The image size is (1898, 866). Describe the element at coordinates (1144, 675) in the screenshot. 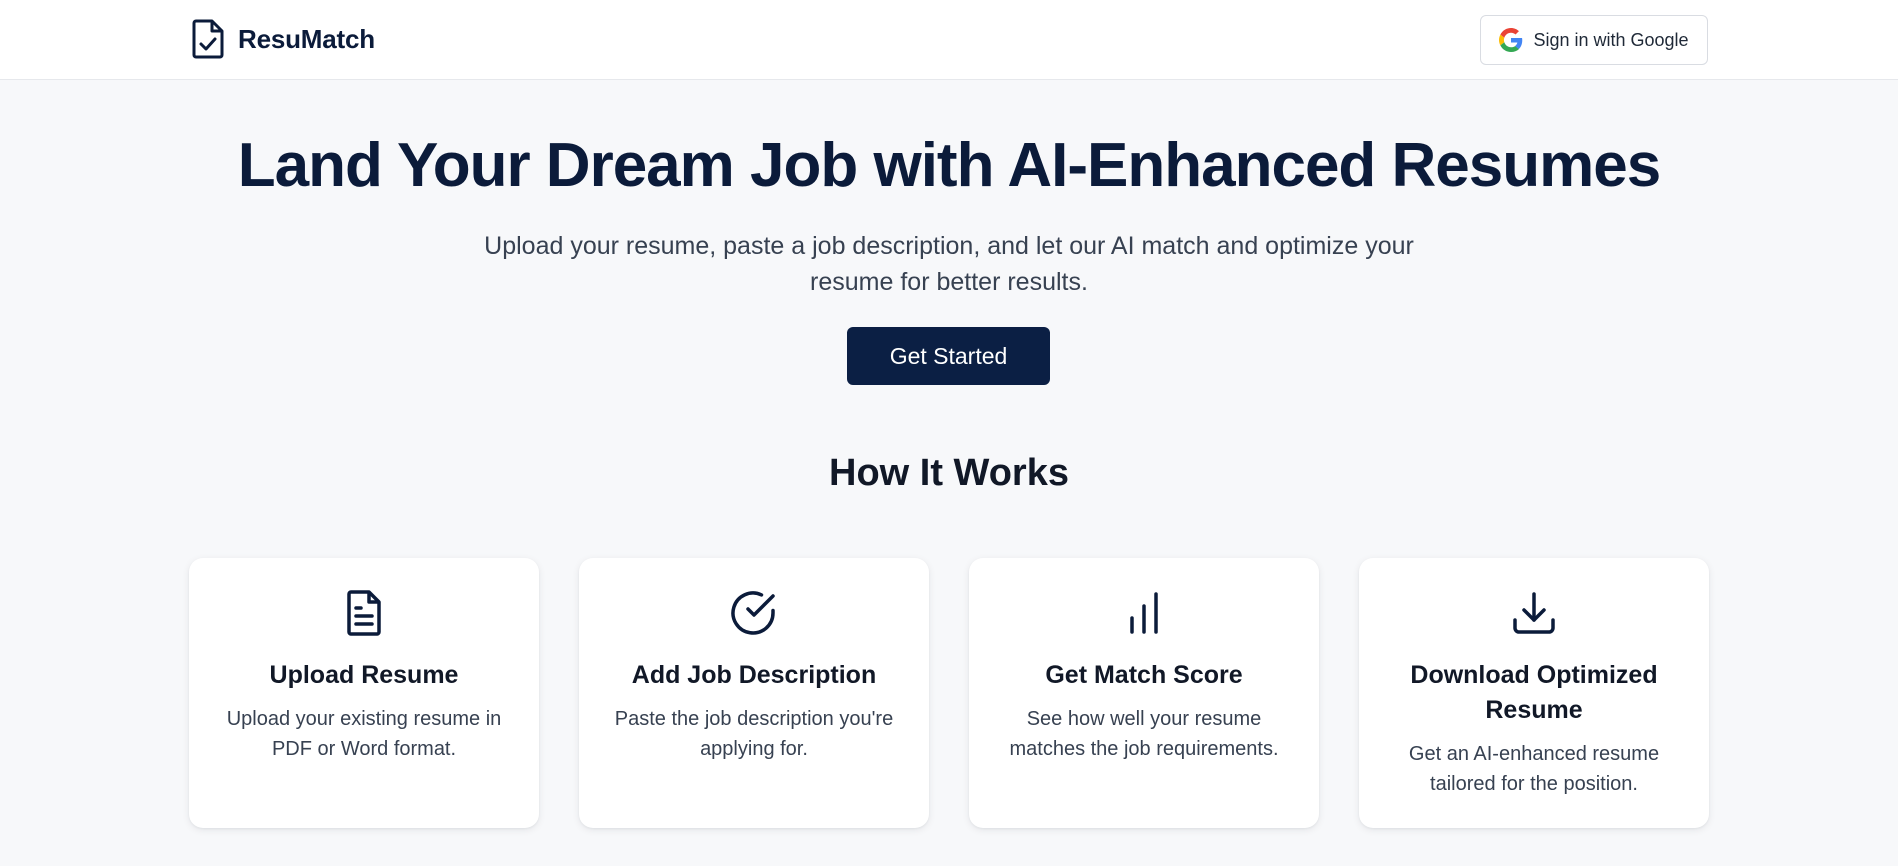

I see `step-title: Get Match Score` at that location.